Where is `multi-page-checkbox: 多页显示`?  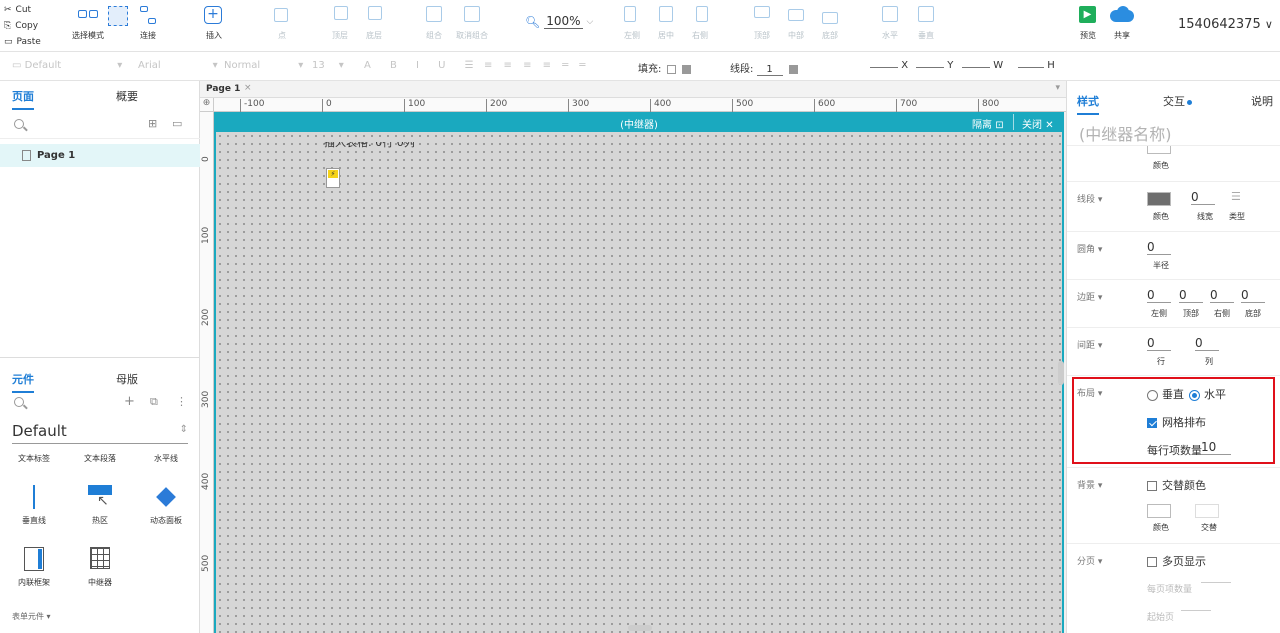
multi-page-checkbox: 多页显示 is located at coordinates (1176, 561).